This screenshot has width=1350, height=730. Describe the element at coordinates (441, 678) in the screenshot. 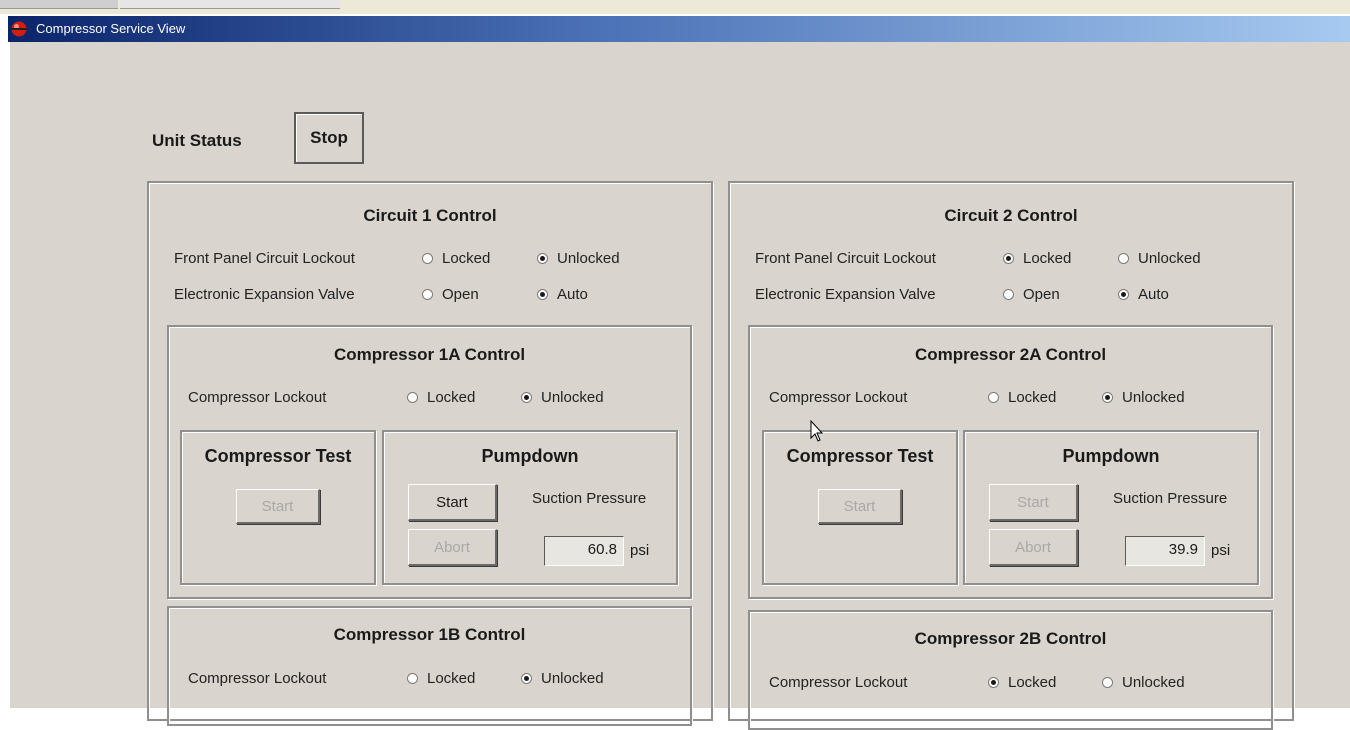

I see `compressor-1b-locked-radio: Locked` at that location.